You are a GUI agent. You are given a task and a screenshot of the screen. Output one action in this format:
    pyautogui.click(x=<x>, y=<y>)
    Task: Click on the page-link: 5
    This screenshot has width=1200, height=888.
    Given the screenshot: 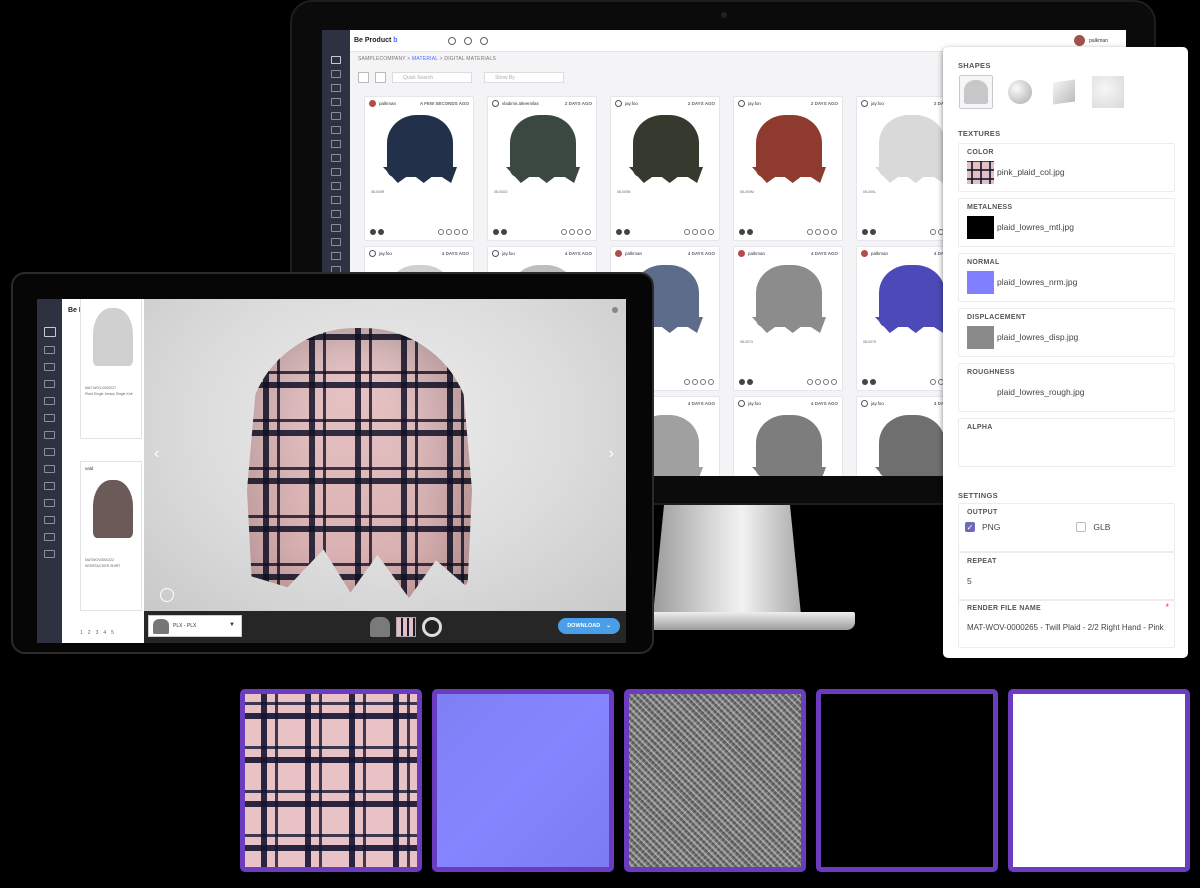 What is the action you would take?
    pyautogui.click(x=112, y=633)
    